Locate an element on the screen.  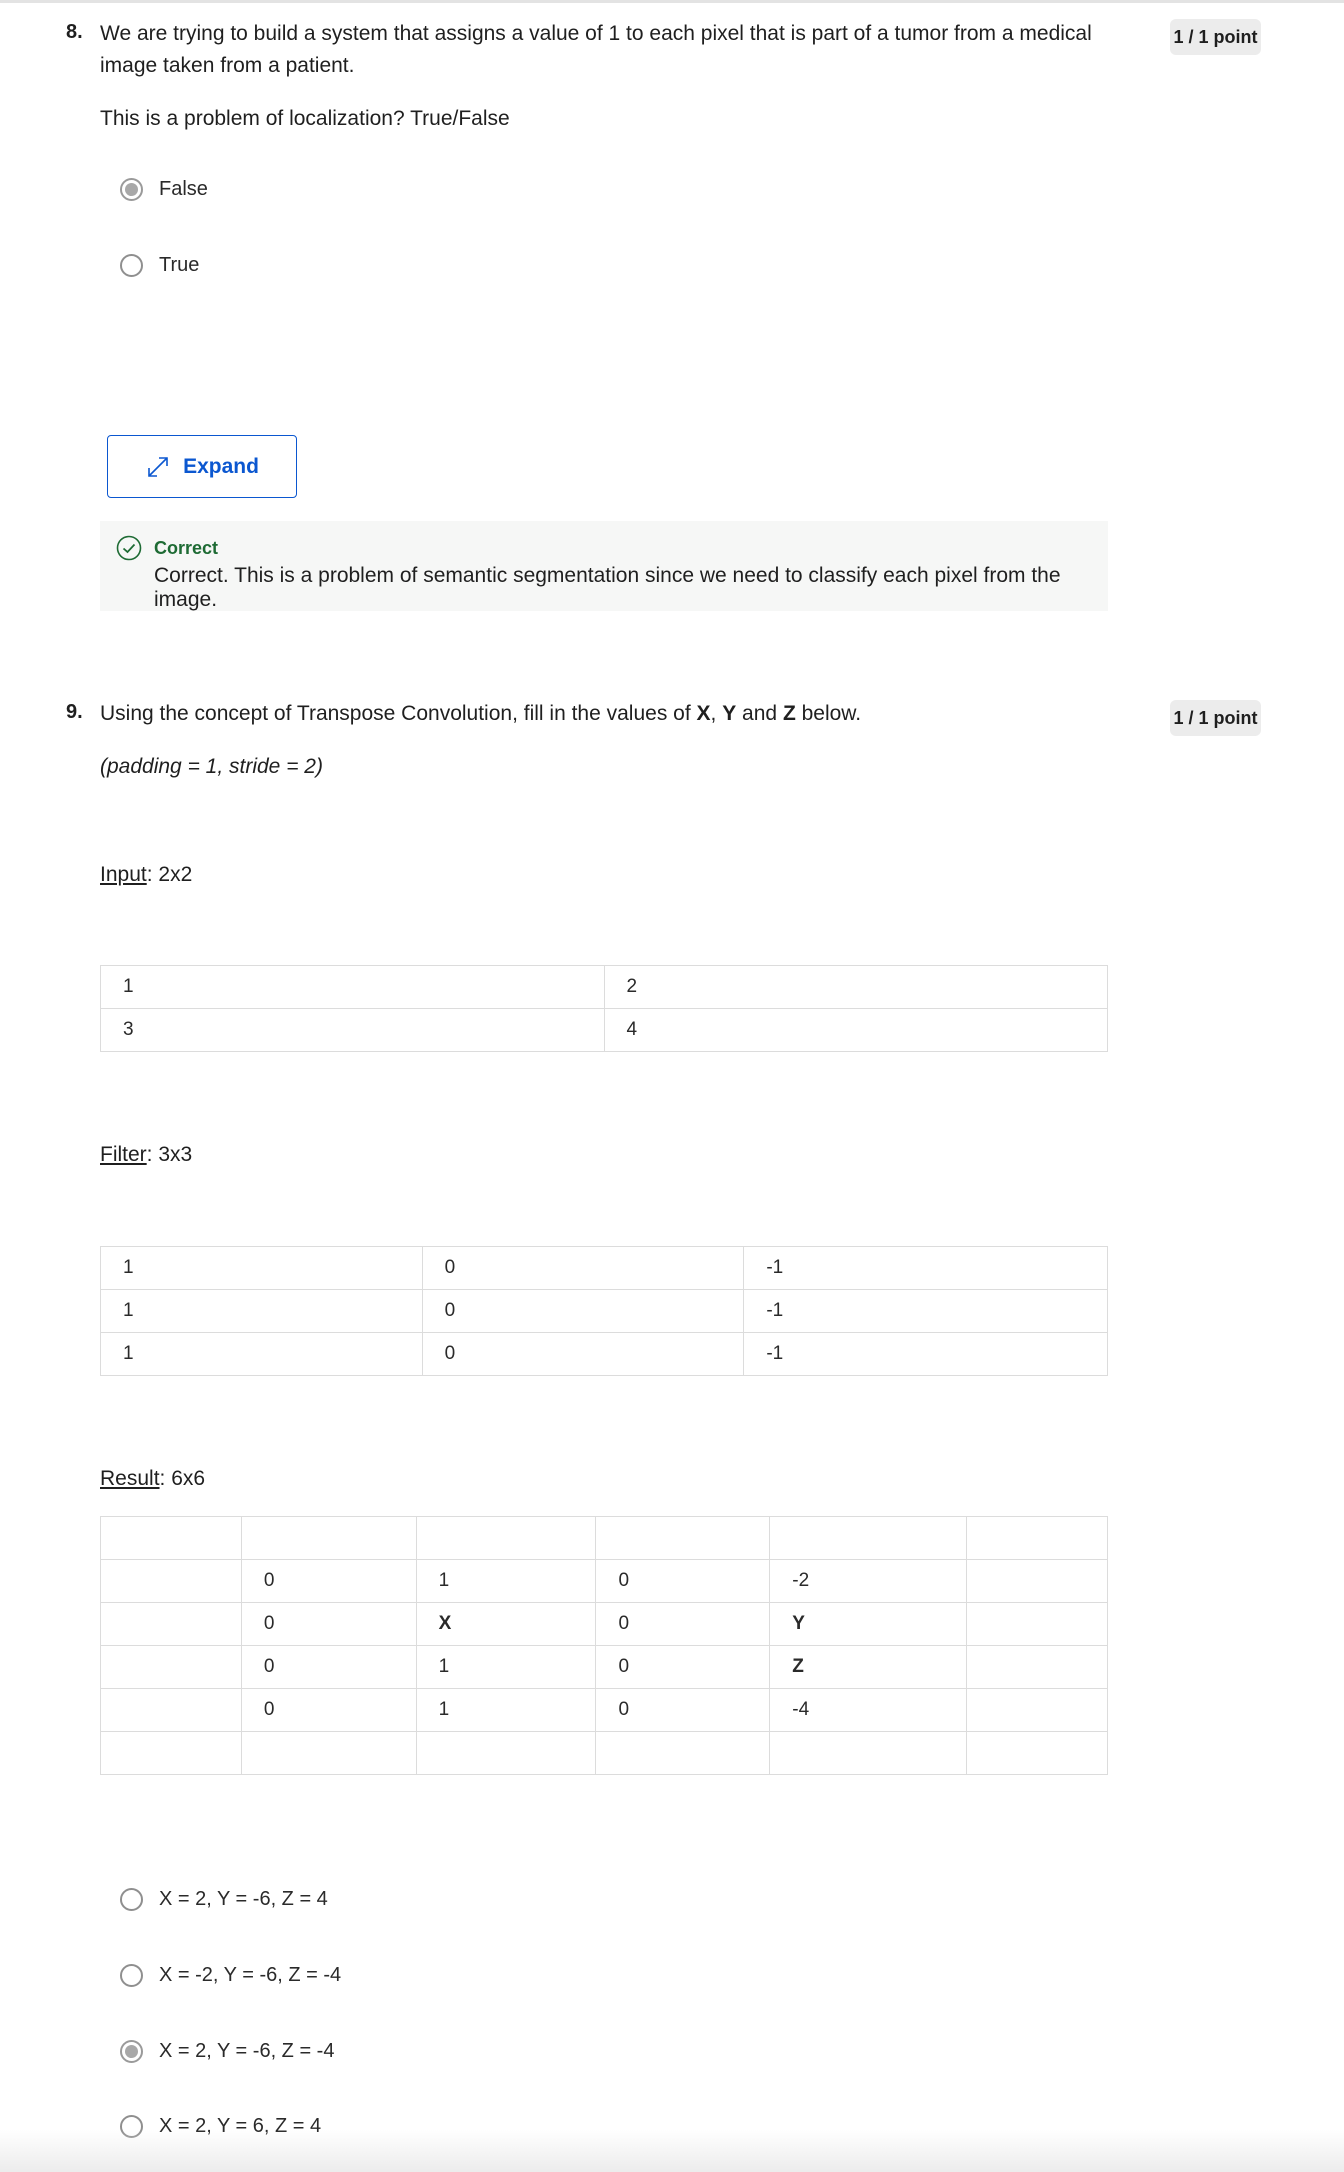
filter-matrix-table: 1 0 -1 1 0 -1 1 0 -1 is located at coordinates (604, 1311).